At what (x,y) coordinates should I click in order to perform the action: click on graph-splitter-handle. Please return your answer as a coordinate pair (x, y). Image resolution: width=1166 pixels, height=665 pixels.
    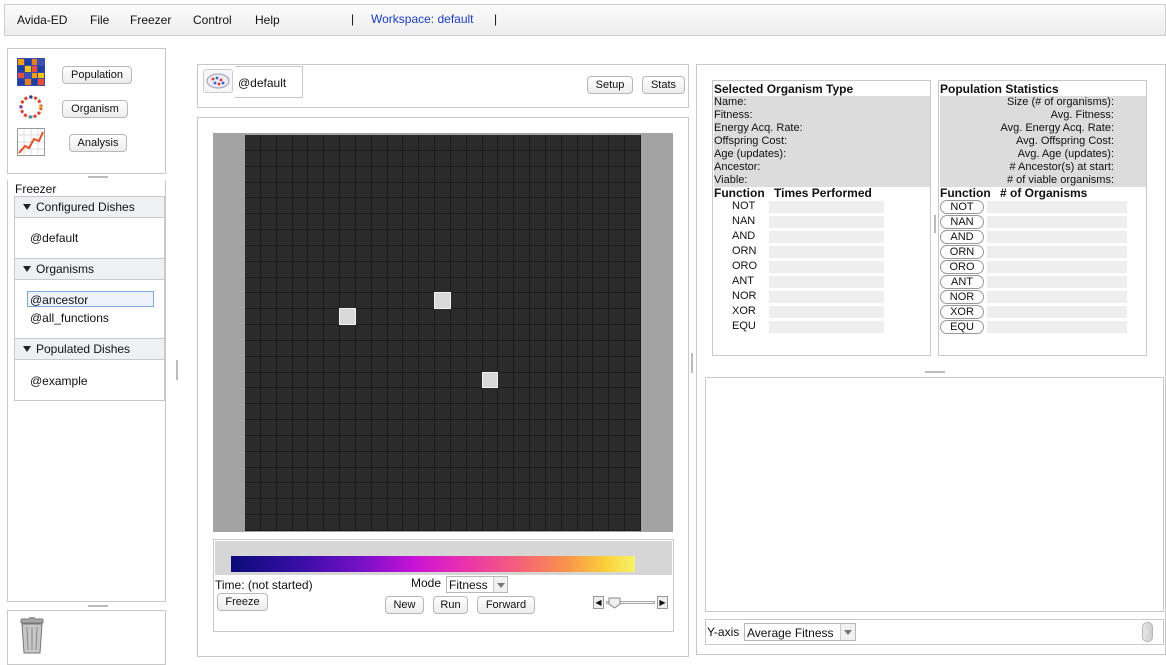
    Looking at the image, I should click on (935, 372).